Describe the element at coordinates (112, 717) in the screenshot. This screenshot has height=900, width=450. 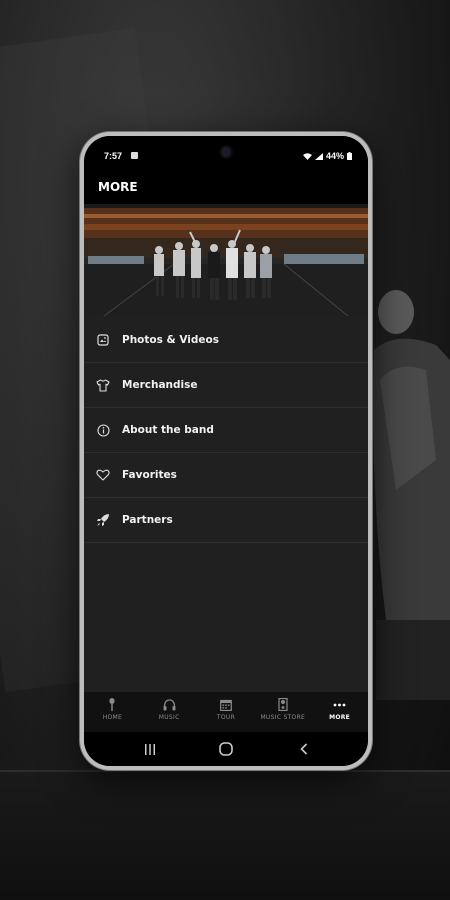
I see `tab-label: HOME` at that location.